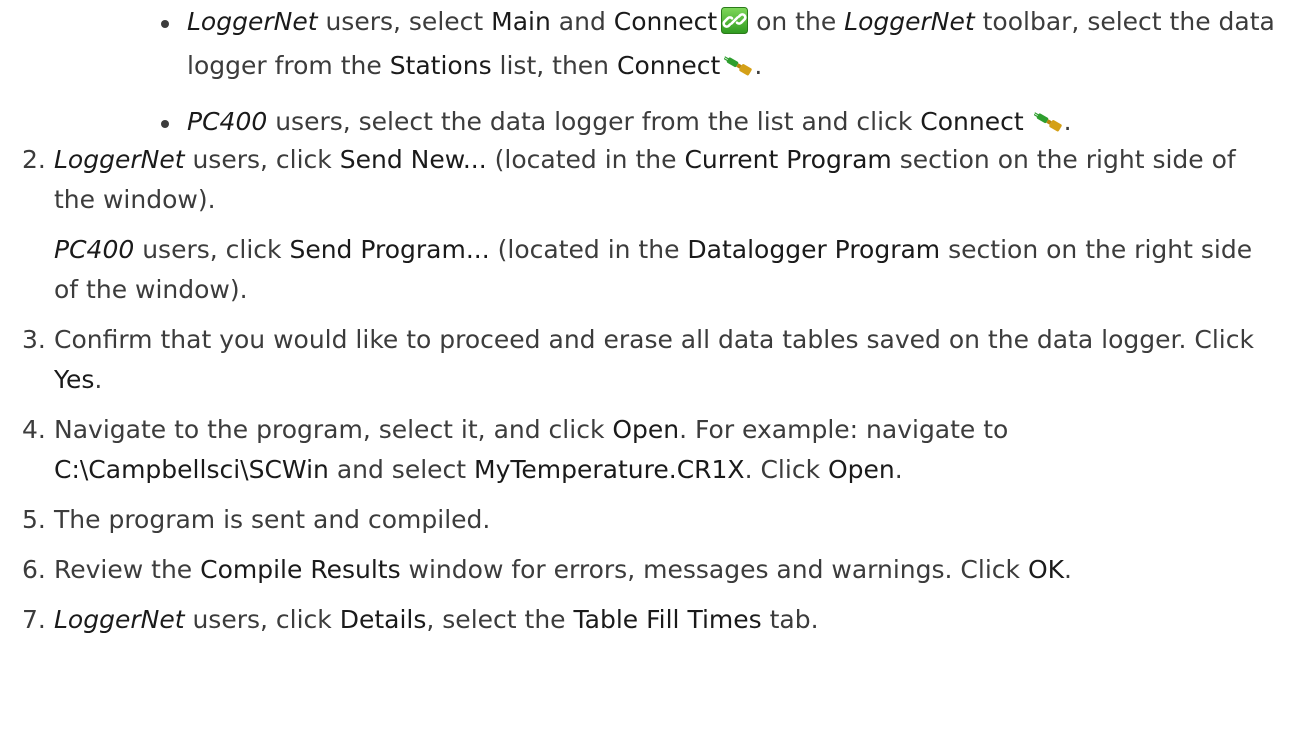 This screenshot has width=1295, height=736. What do you see at coordinates (34, 339) in the screenshot?
I see `step-number: 3.` at bounding box center [34, 339].